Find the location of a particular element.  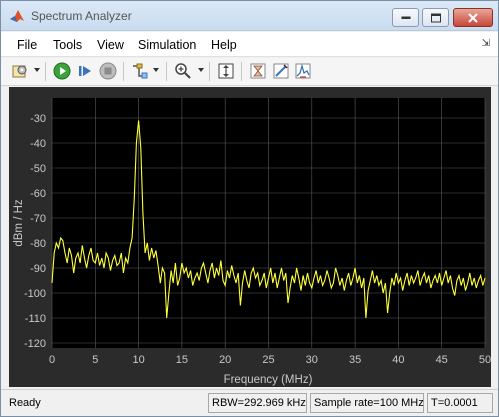

trigger-icon is located at coordinates (258, 71).